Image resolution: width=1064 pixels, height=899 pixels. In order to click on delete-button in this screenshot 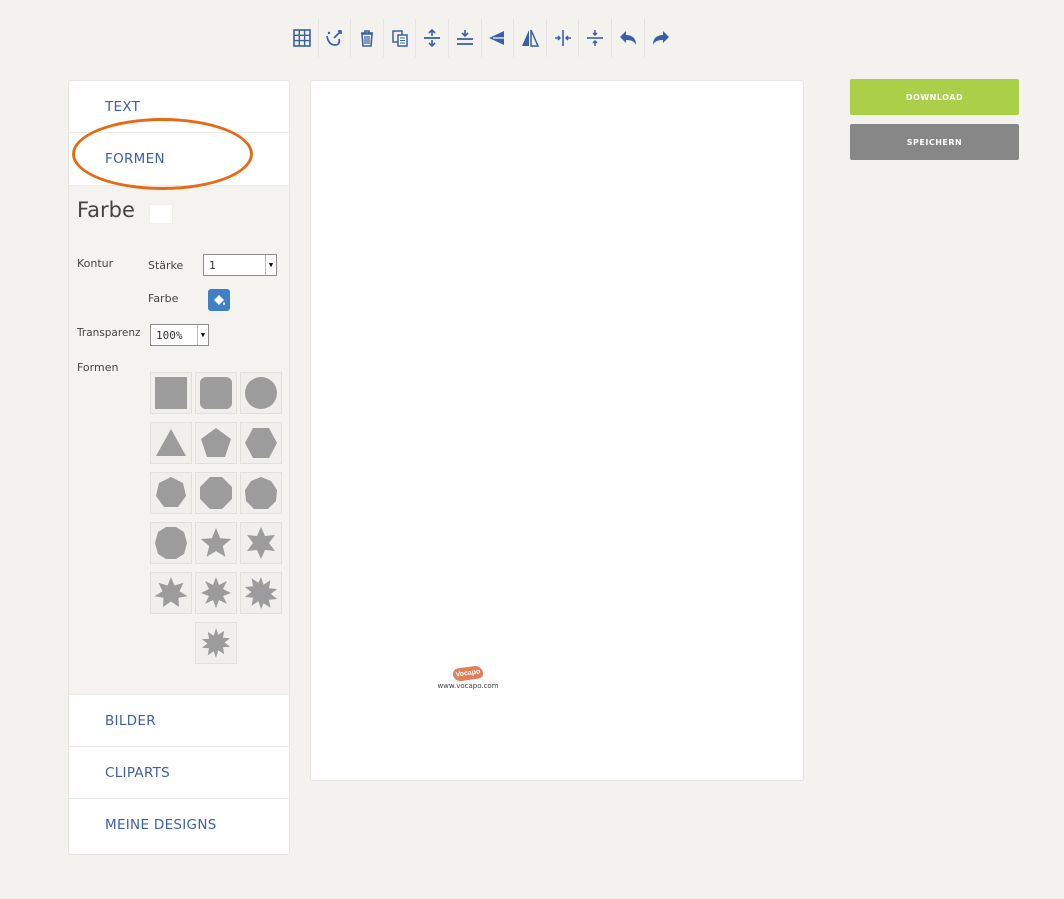, I will do `click(367, 38)`.